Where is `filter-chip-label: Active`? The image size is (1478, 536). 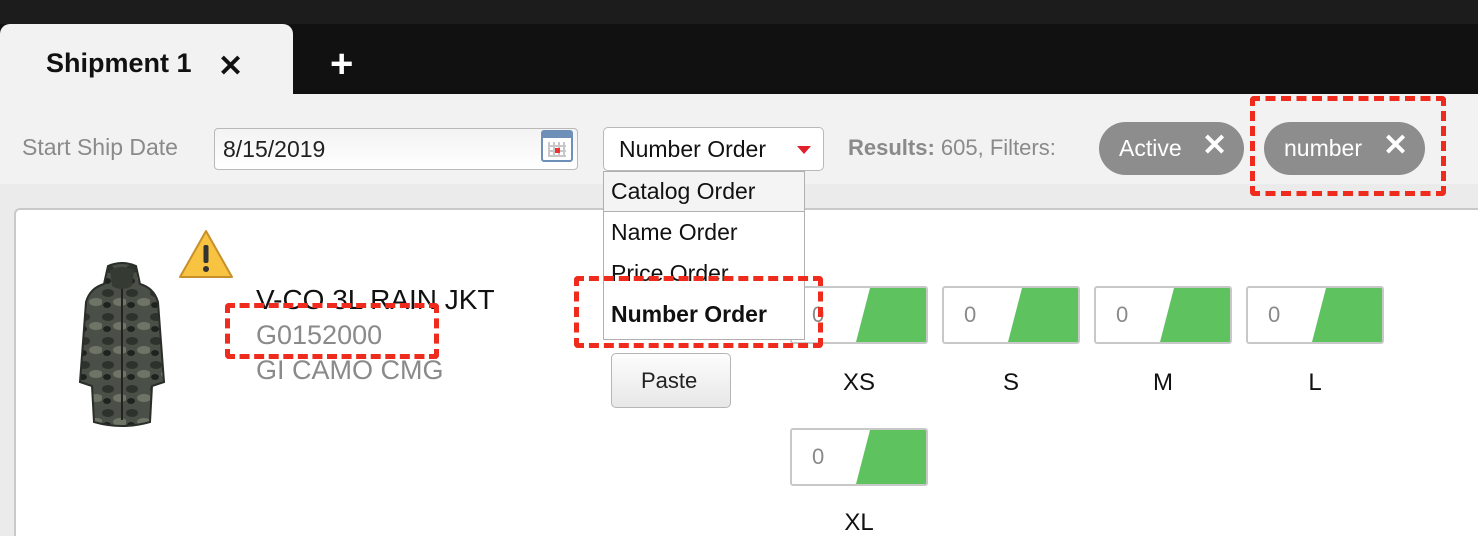 filter-chip-label: Active is located at coordinates (1150, 148).